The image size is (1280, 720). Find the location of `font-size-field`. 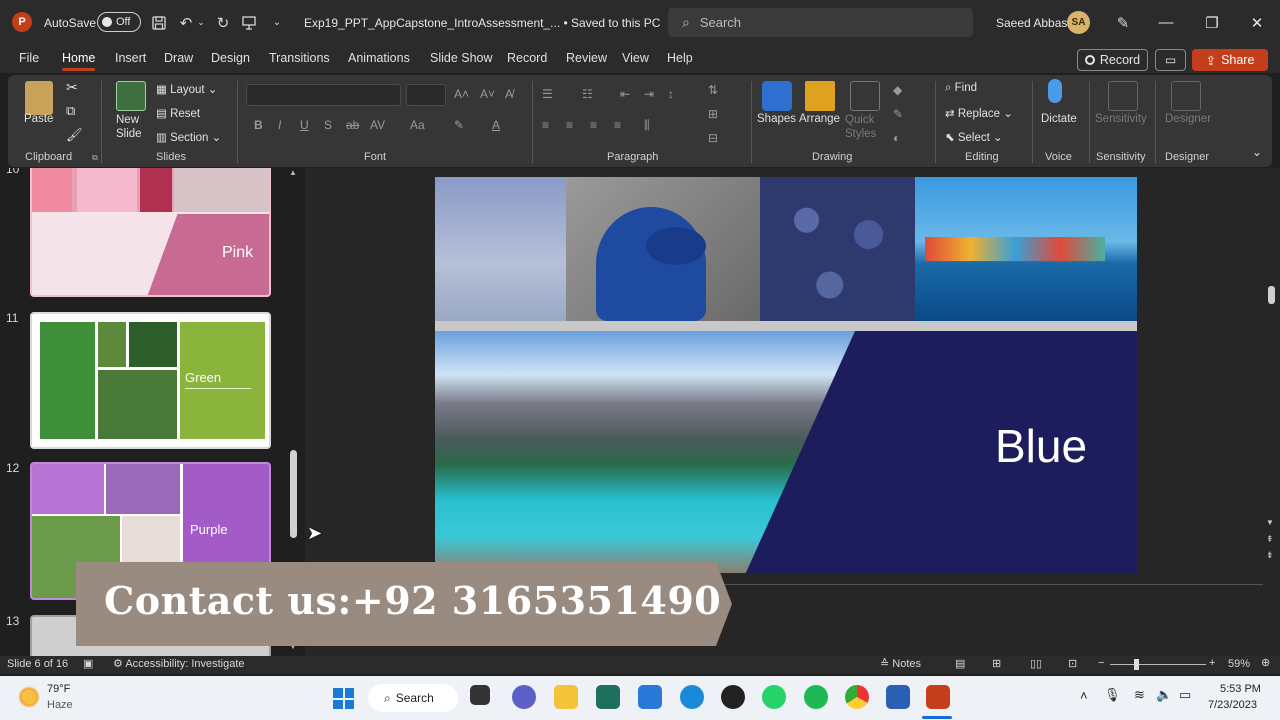

font-size-field is located at coordinates (426, 95).